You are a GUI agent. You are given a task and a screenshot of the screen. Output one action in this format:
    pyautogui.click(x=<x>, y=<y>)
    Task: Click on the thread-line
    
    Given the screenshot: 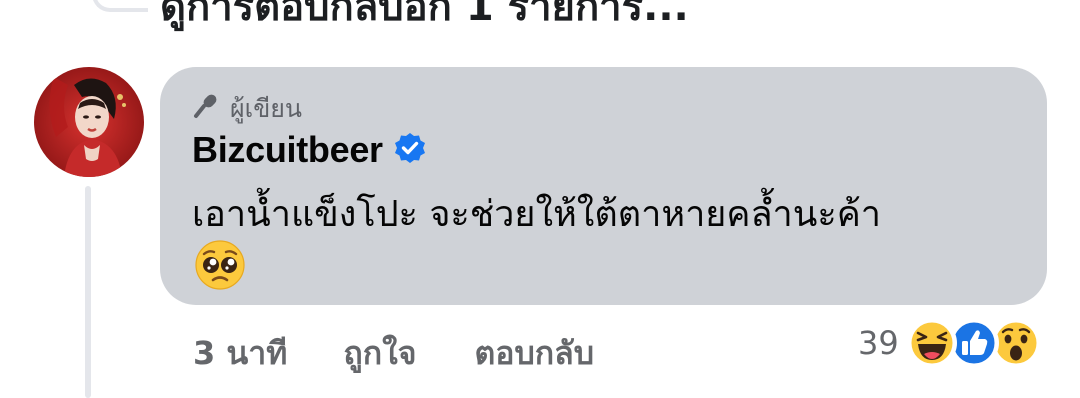 What is the action you would take?
    pyautogui.click(x=88, y=292)
    